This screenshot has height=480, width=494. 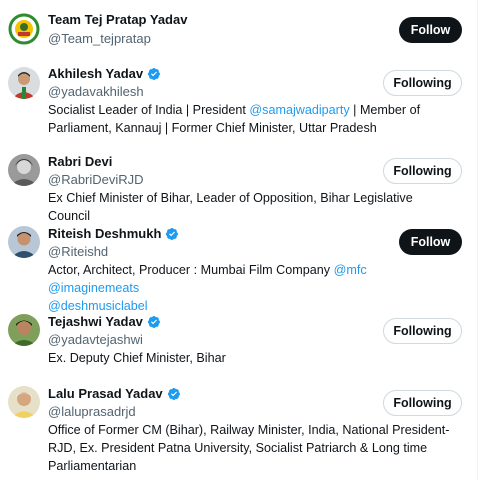 I want to click on name-text: Lalu Prasad Yadav, so click(x=105, y=393).